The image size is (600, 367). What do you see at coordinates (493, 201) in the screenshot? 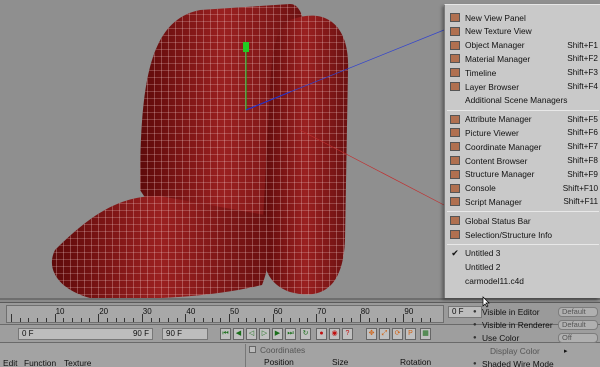
I see `menu-item-label: Script Manager` at bounding box center [493, 201].